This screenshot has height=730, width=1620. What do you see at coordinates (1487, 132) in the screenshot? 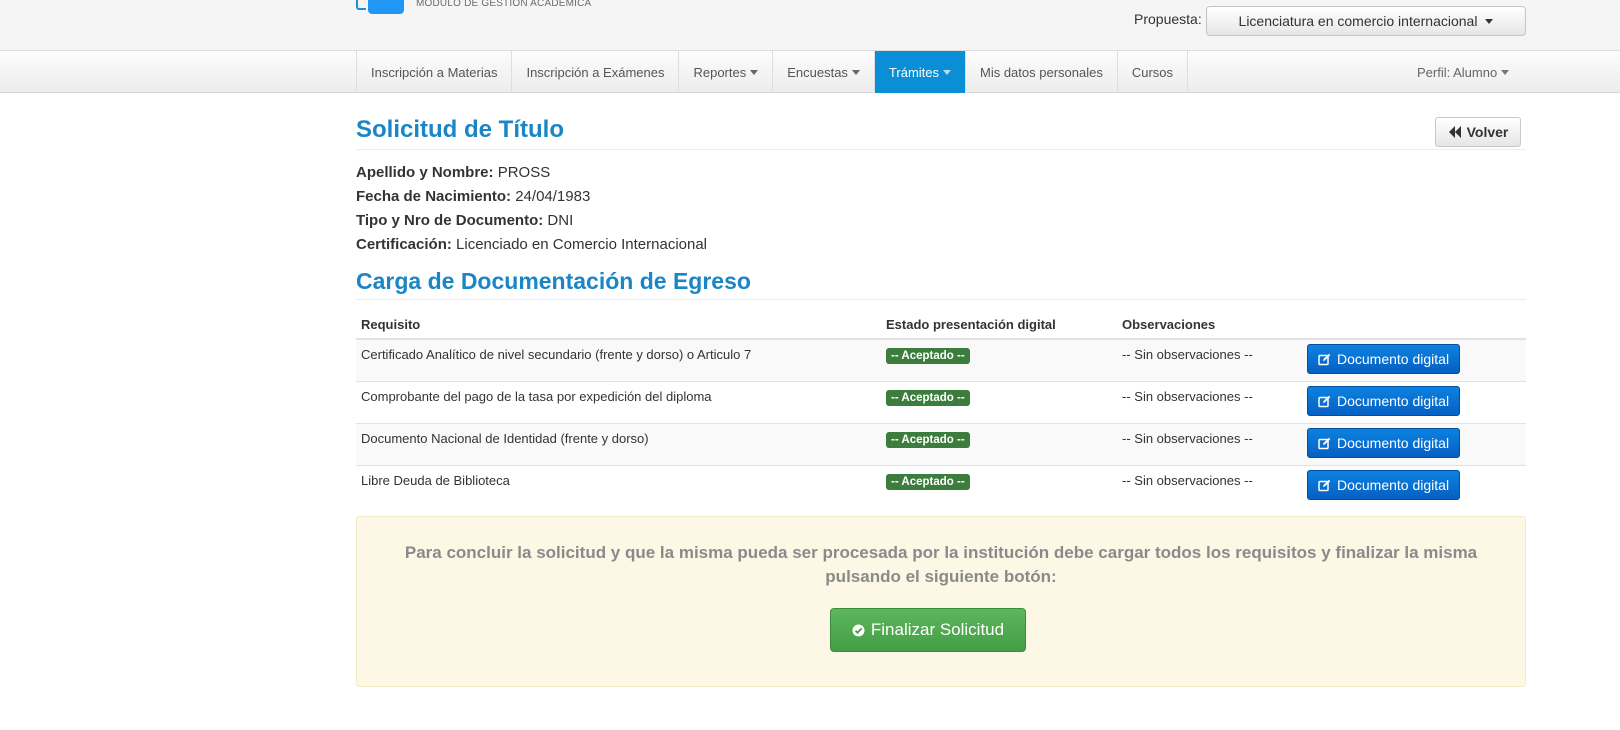
I see `back-button-label: Volver` at bounding box center [1487, 132].